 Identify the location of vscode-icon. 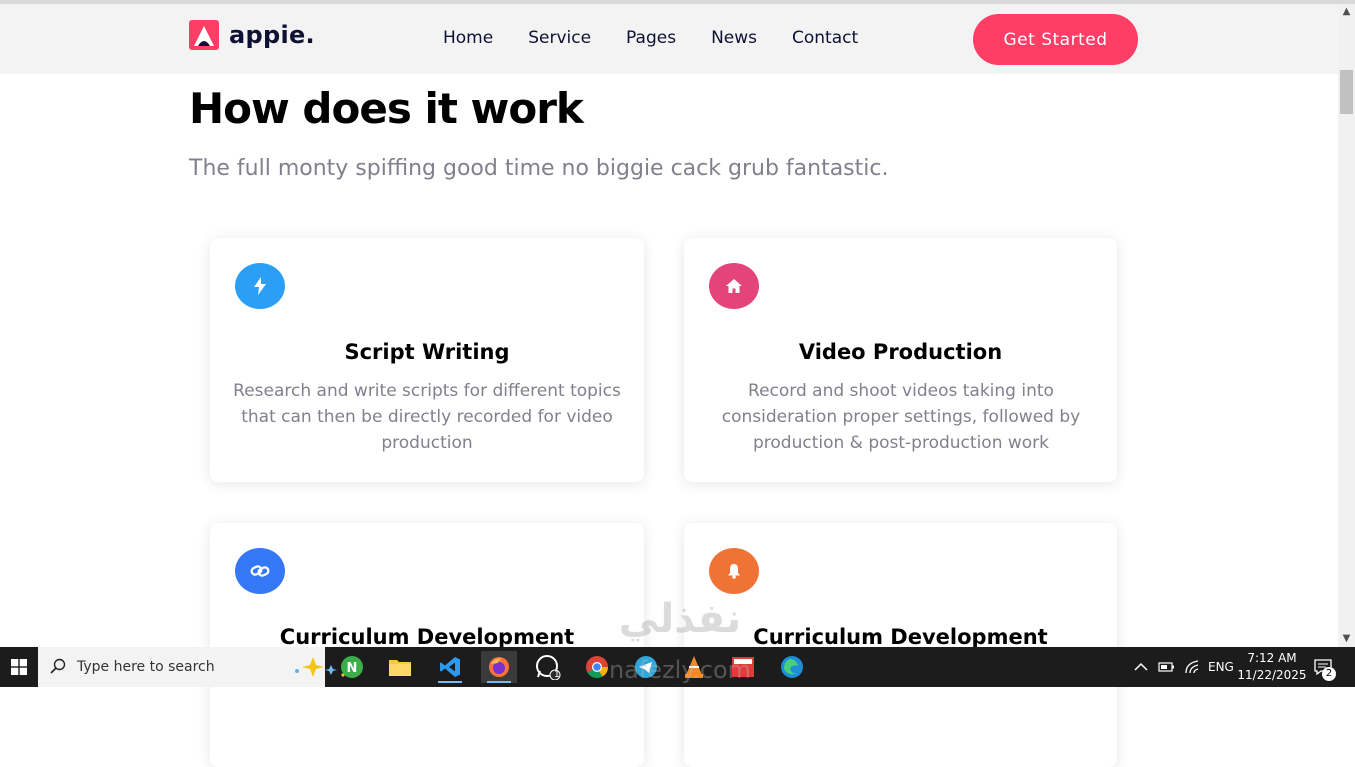
(450, 667).